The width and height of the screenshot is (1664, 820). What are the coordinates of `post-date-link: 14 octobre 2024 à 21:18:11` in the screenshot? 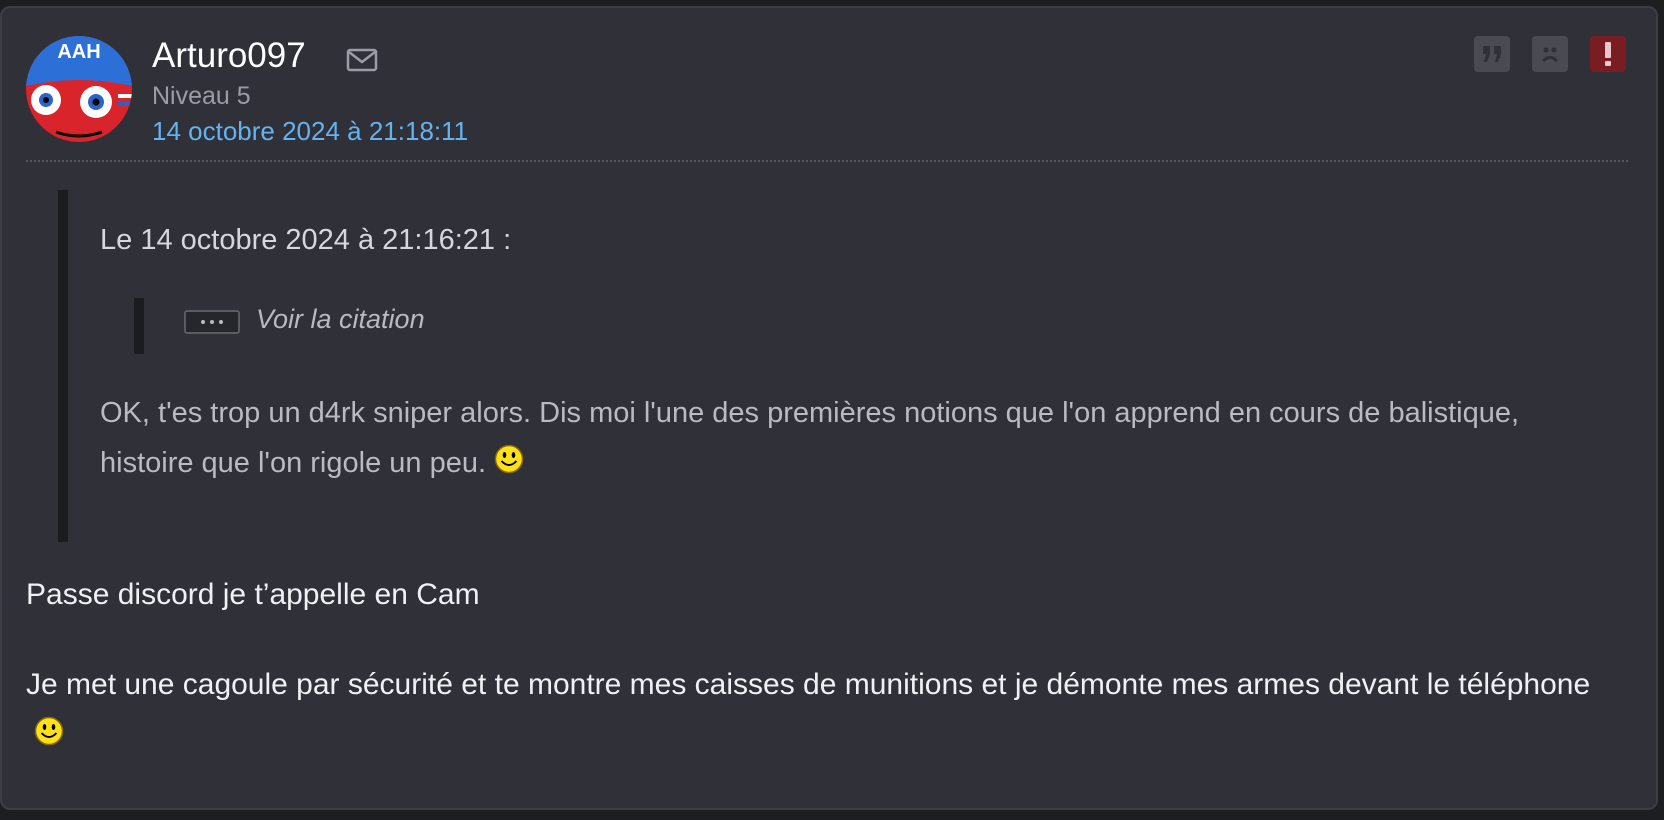 It's located at (310, 131).